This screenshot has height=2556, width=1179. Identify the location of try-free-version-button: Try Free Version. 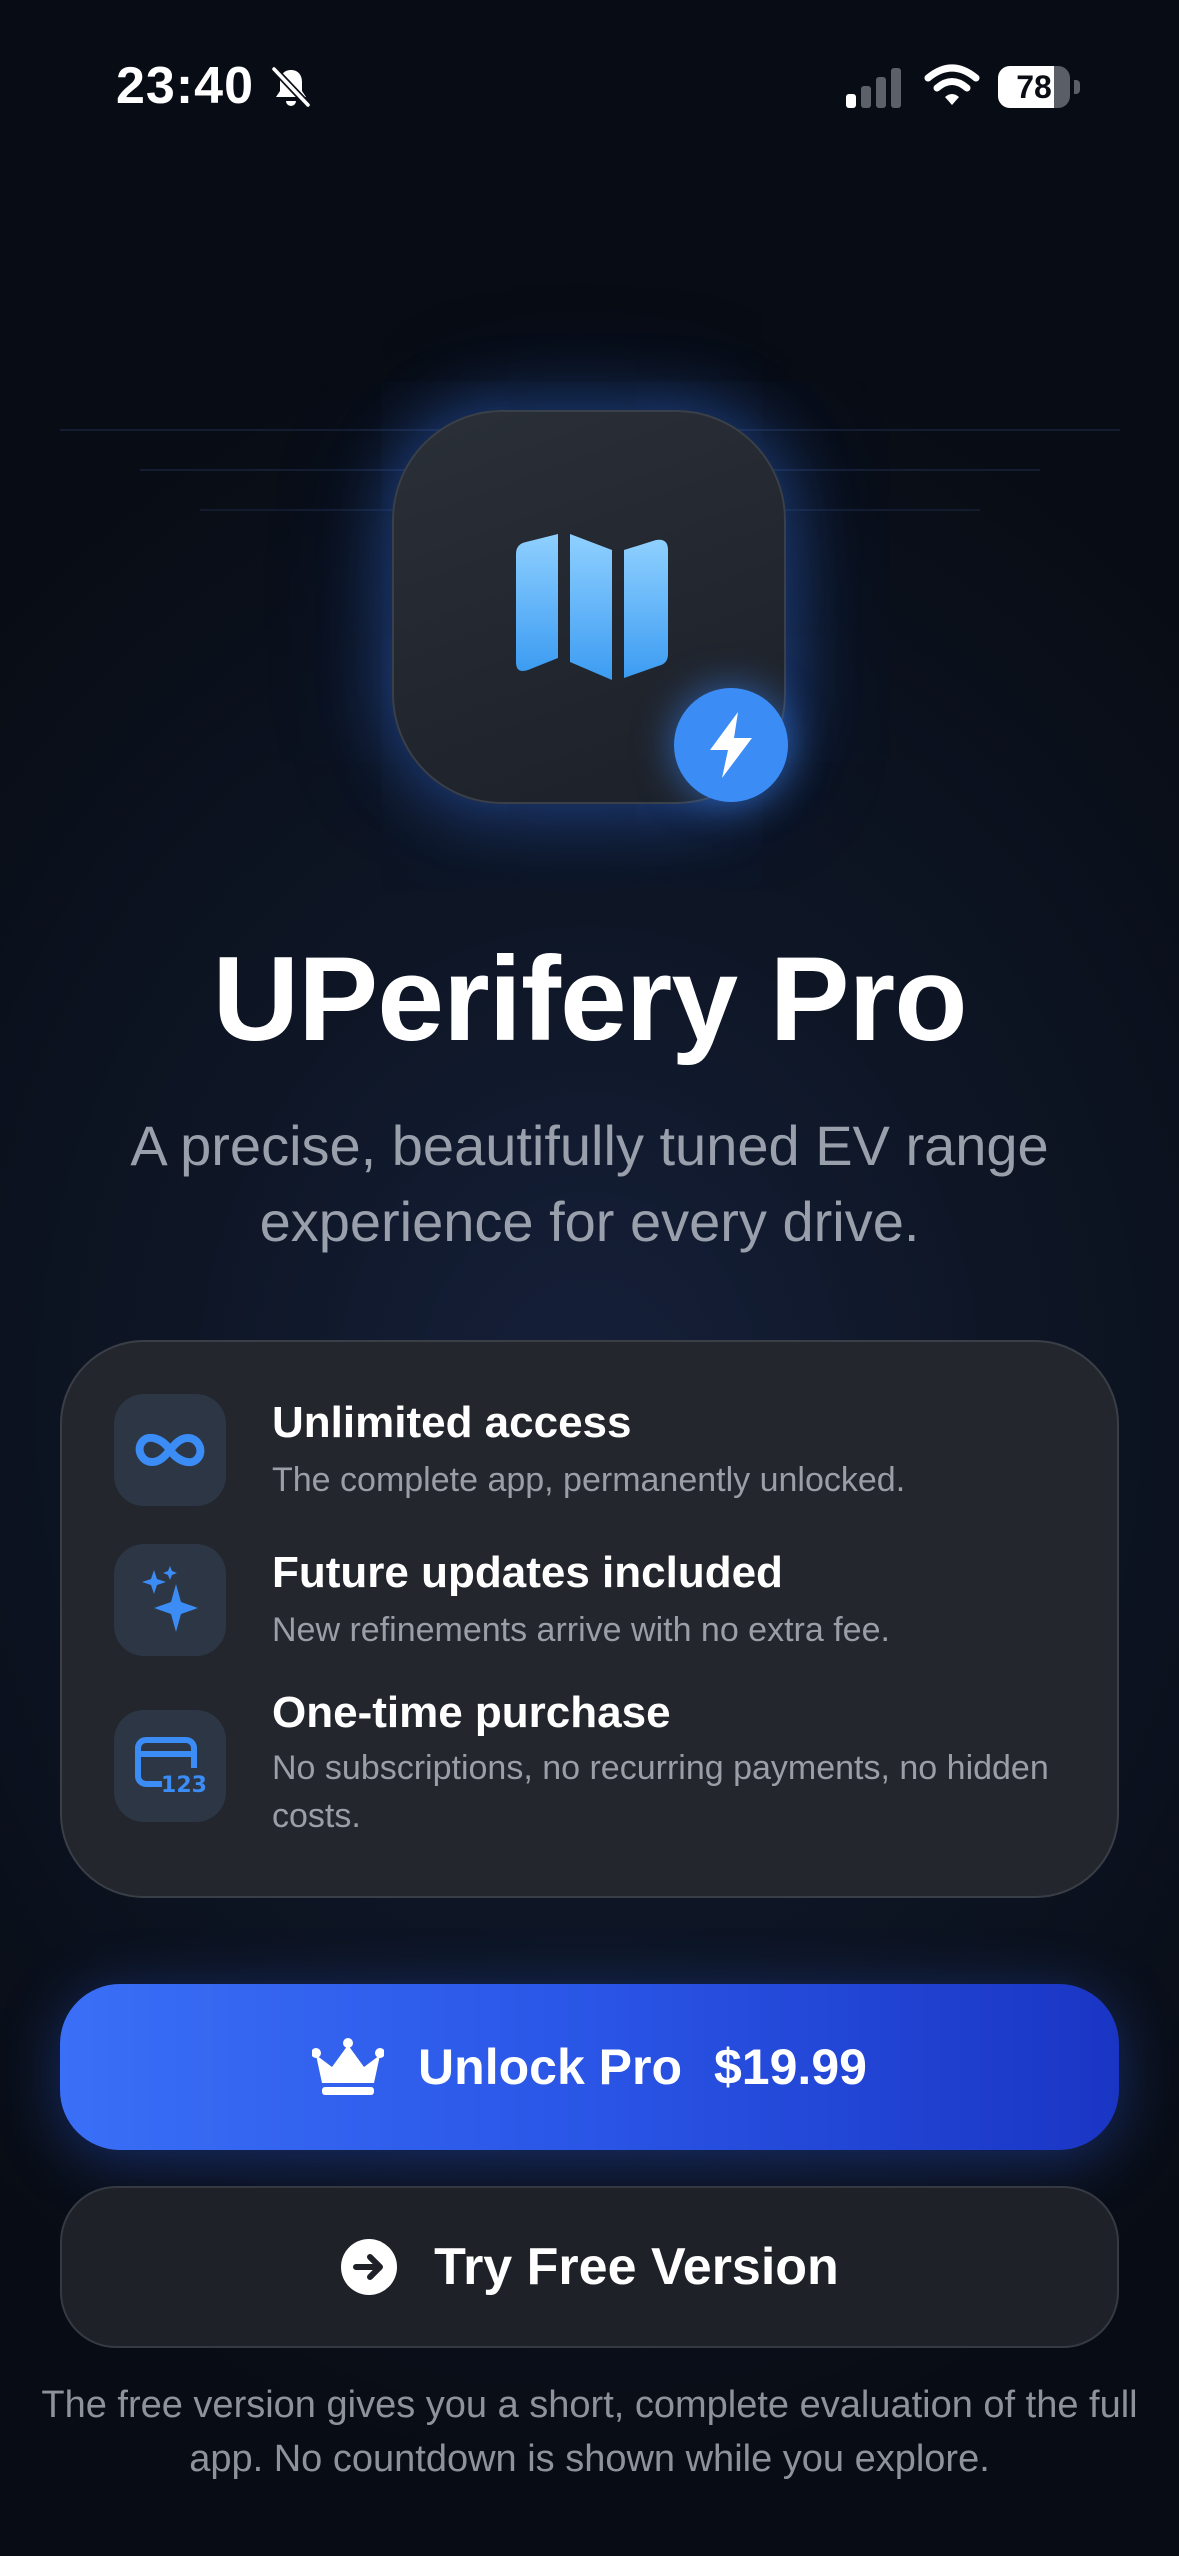
(589, 2267).